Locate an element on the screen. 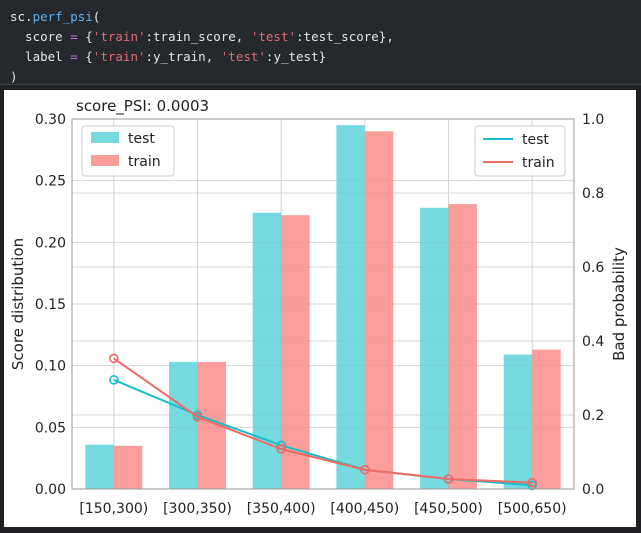 Image resolution: width=641 pixels, height=533 pixels. y-tick-label: 0.15 is located at coordinates (50, 305).